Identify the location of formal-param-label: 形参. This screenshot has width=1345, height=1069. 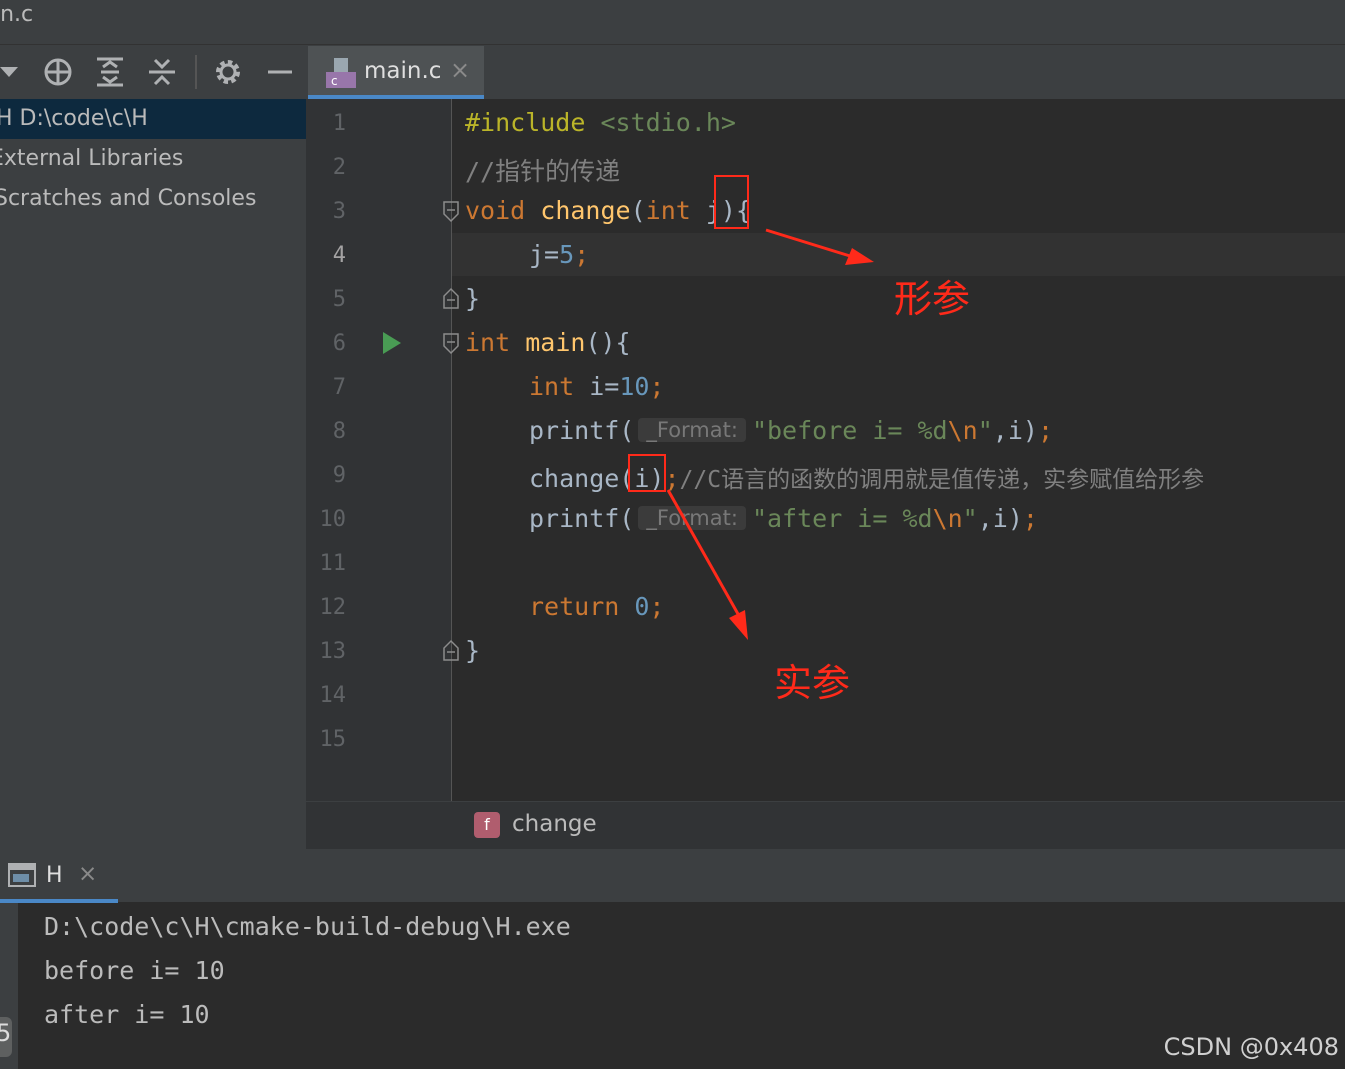
(932, 299).